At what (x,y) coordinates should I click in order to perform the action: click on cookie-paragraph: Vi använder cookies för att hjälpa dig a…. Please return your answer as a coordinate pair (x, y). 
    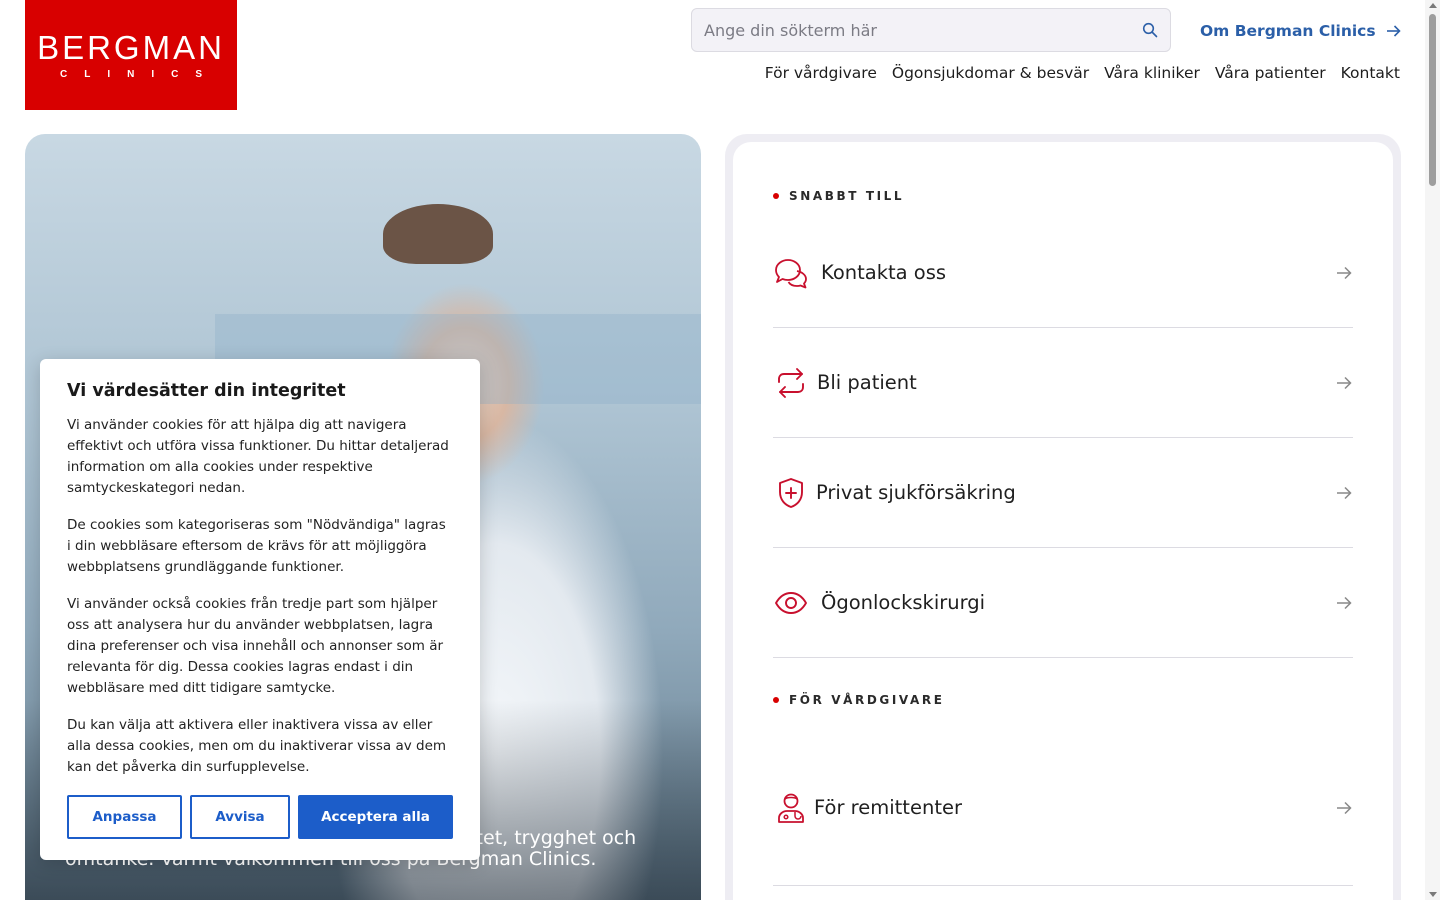
    Looking at the image, I should click on (258, 456).